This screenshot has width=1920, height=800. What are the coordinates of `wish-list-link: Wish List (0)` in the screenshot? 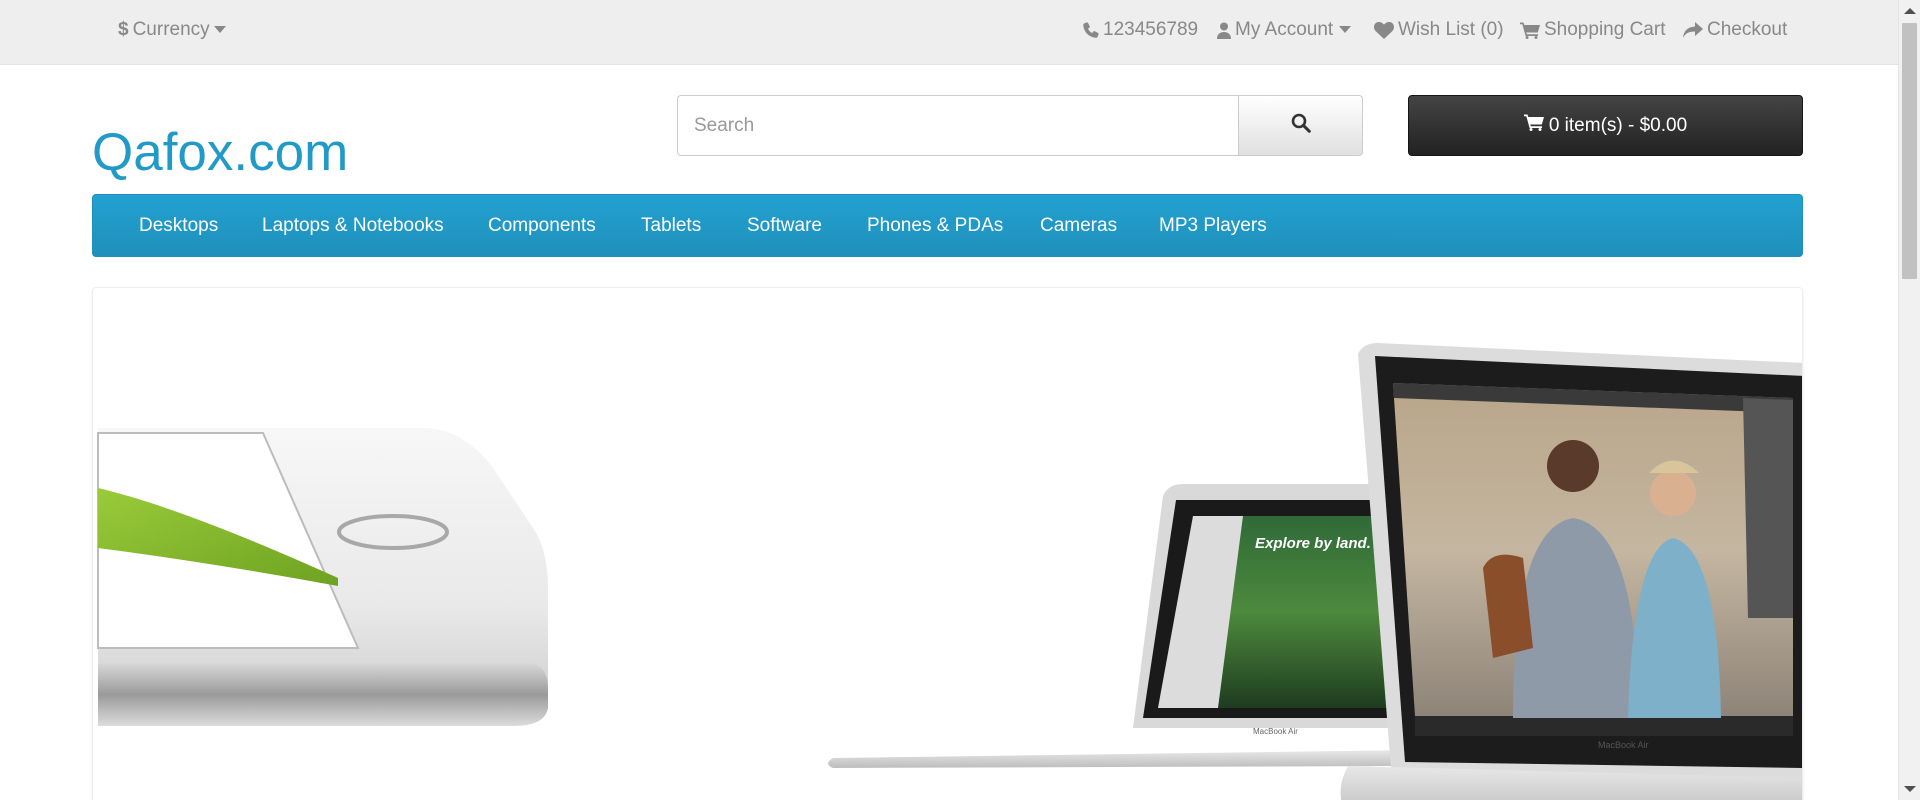 It's located at (1439, 30).